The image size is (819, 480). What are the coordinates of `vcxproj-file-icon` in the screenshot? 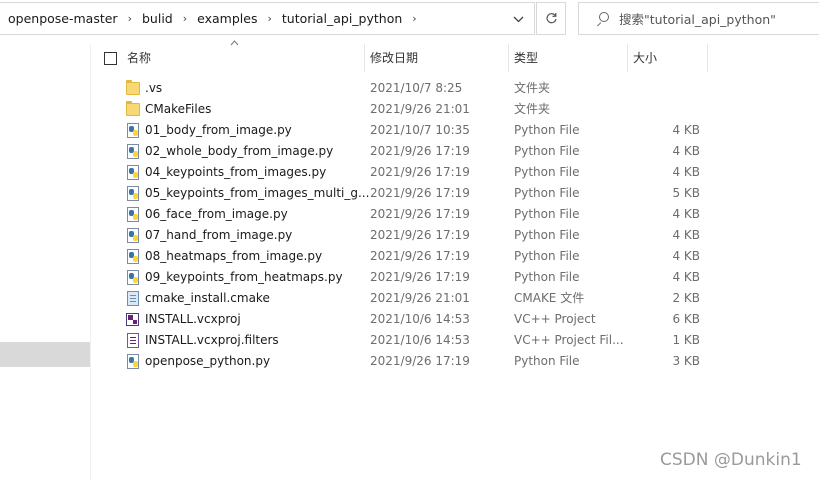 It's located at (132, 319).